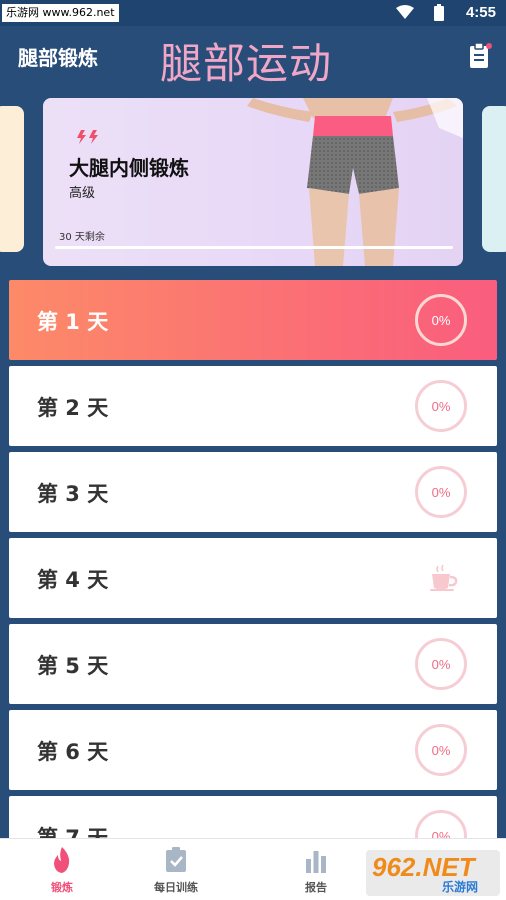  What do you see at coordinates (444, 577) in the screenshot?
I see `coffee-cup-icon` at bounding box center [444, 577].